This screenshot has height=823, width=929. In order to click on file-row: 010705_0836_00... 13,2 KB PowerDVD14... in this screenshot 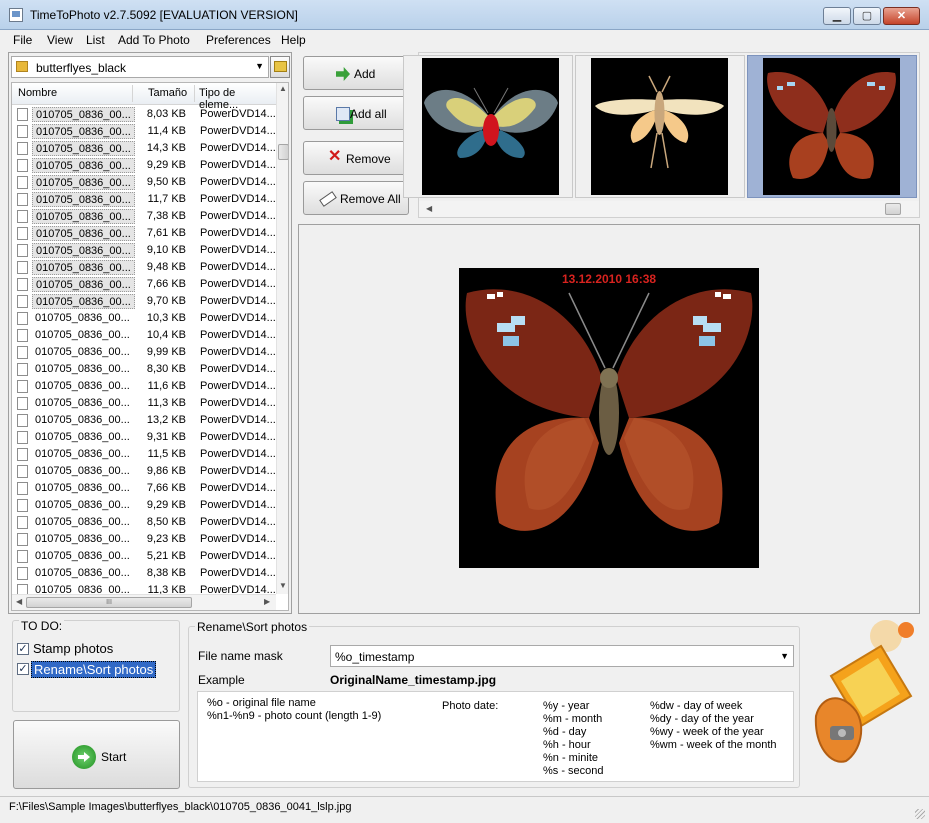, I will do `click(144, 420)`.